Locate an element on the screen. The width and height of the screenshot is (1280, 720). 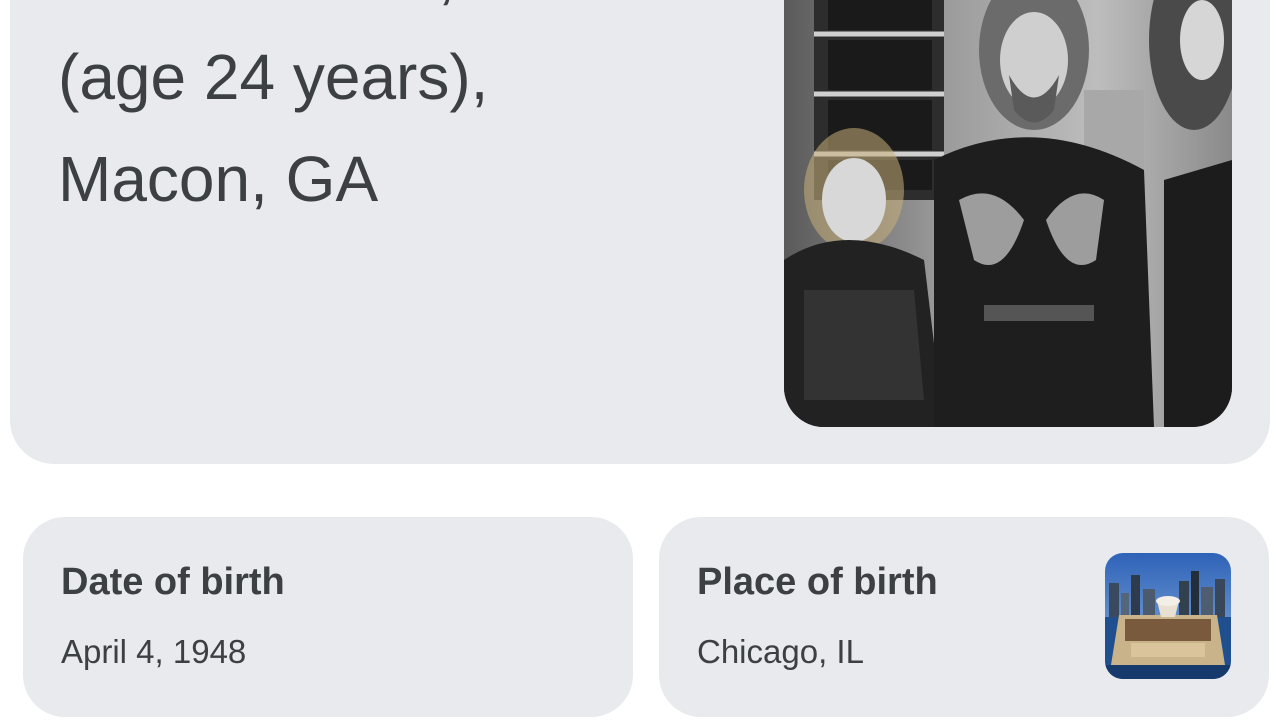
city-skyline-photo is located at coordinates (1168, 616).